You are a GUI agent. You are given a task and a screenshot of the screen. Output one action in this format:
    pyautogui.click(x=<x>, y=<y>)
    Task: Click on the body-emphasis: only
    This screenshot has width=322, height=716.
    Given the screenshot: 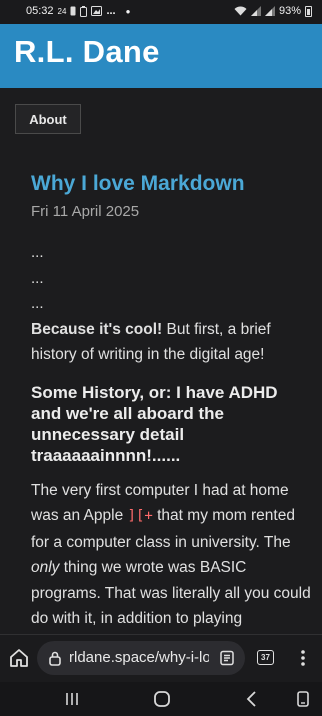 What is the action you would take?
    pyautogui.click(x=45, y=567)
    